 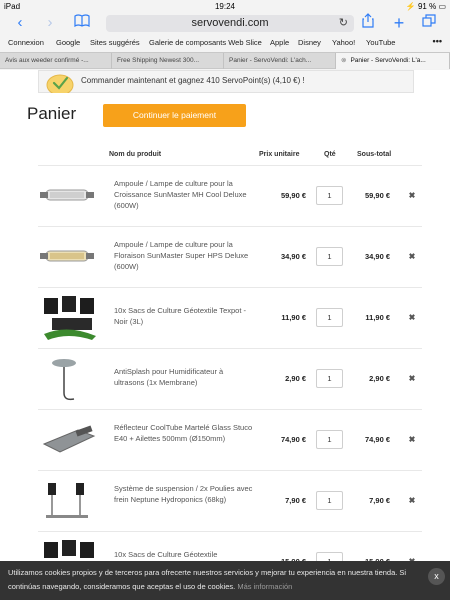 I want to click on header-unit-price: Prix unitaire, so click(x=279, y=154).